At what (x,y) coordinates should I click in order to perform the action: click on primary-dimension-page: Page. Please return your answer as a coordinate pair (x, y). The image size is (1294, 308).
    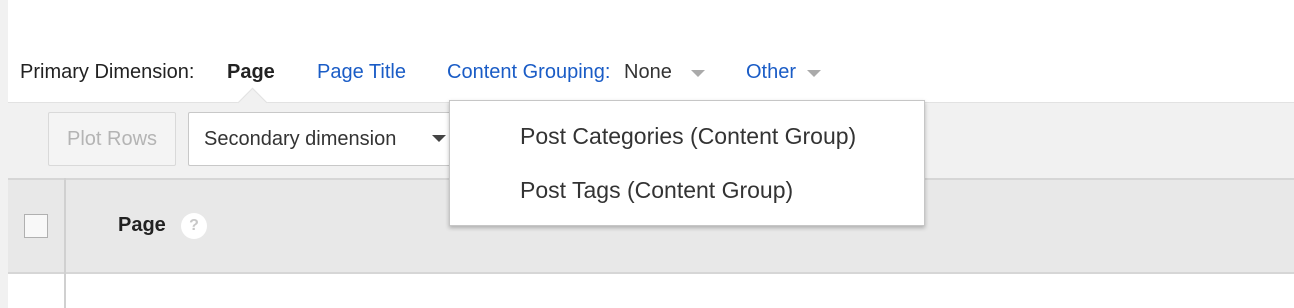
    Looking at the image, I should click on (251, 72).